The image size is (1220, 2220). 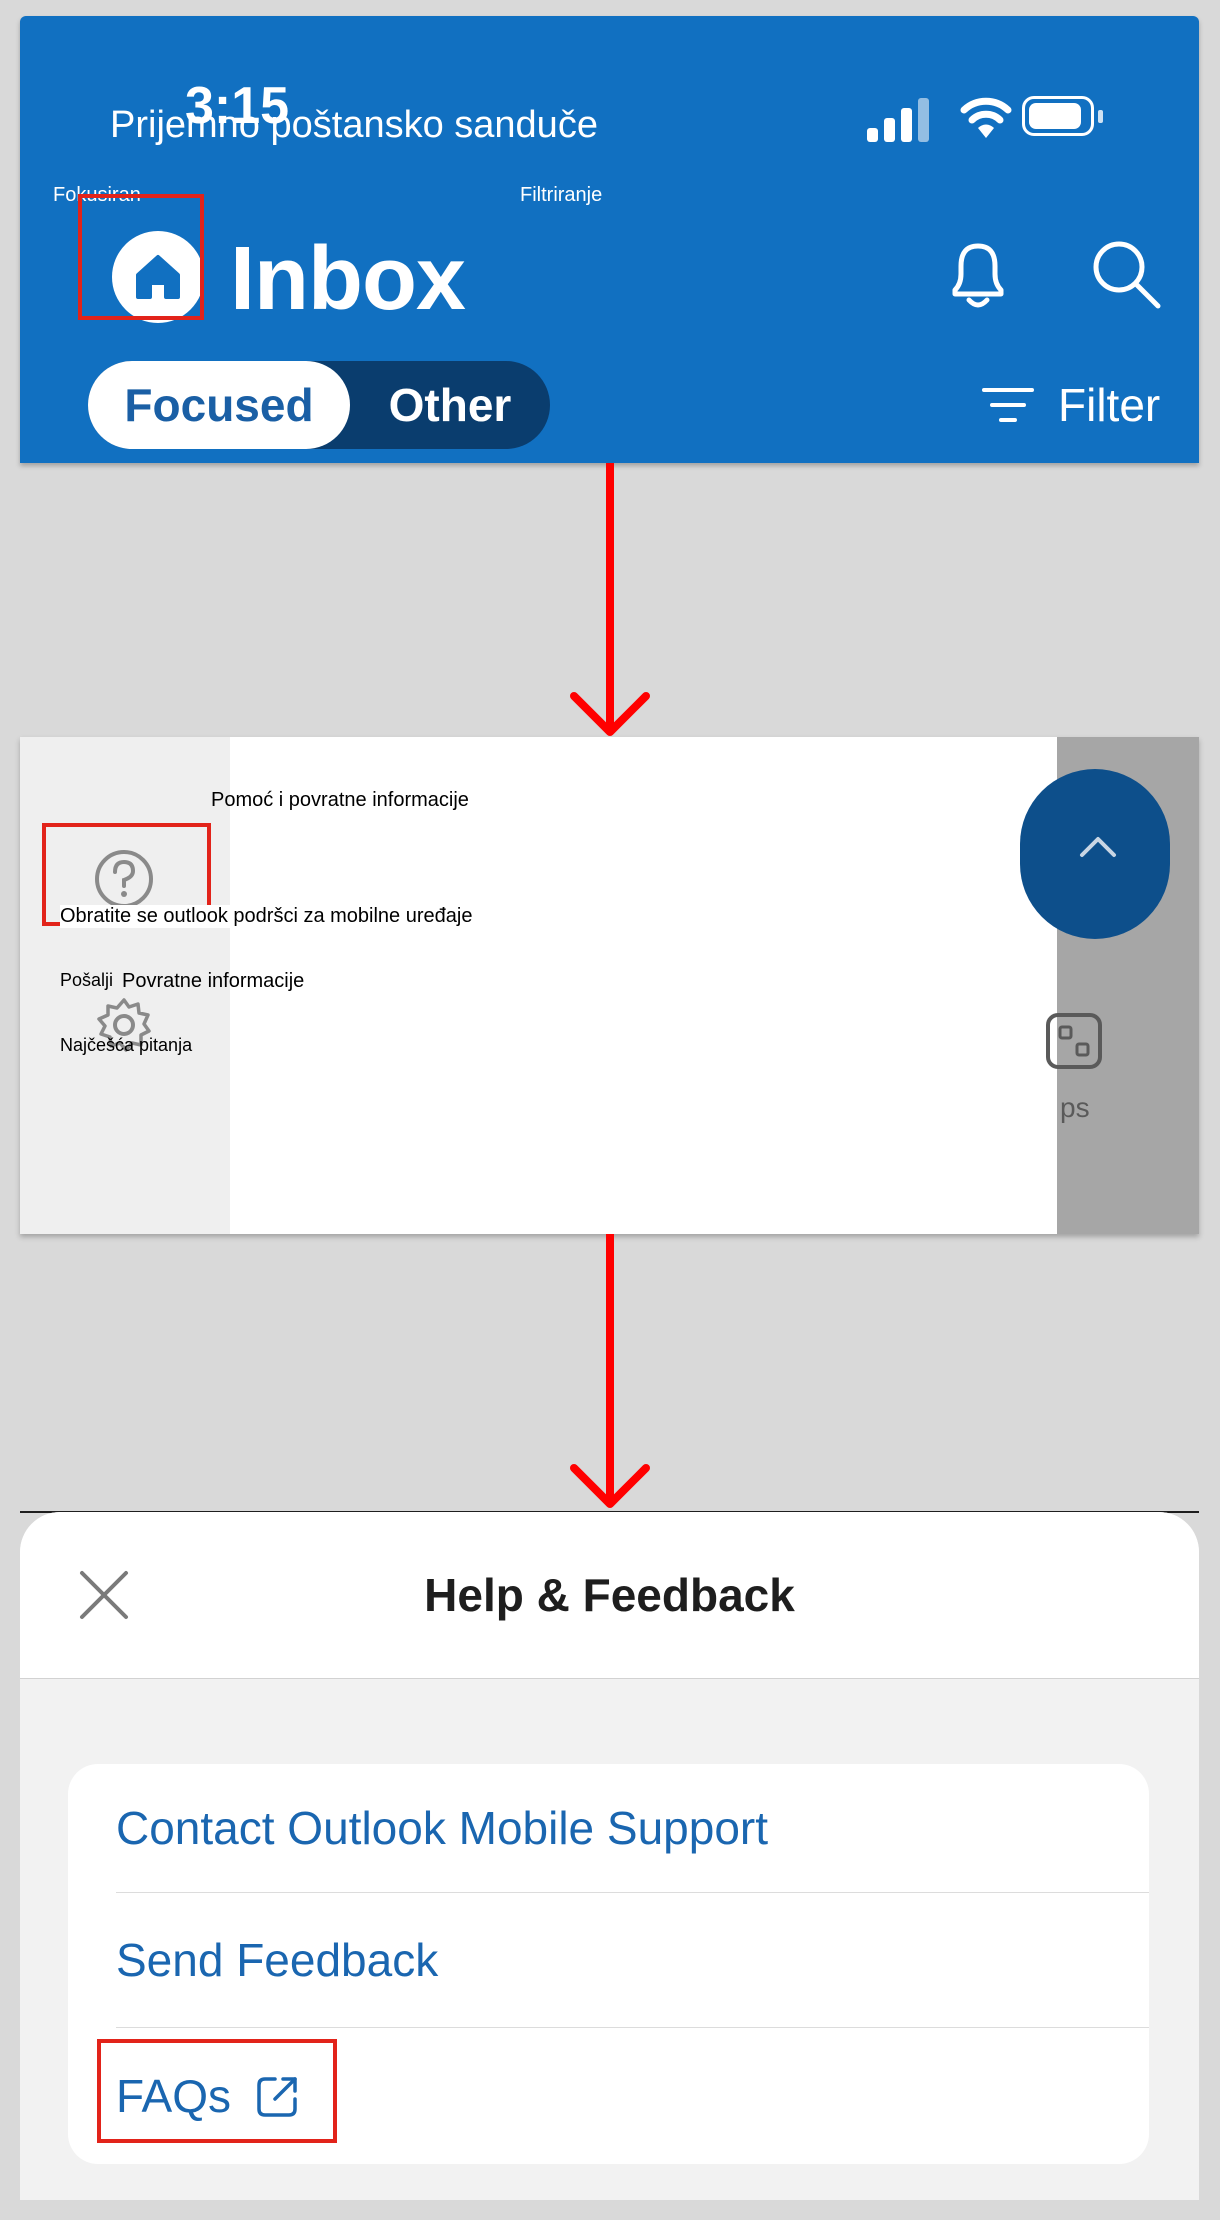 I want to click on home-highlight-box, so click(x=141, y=257).